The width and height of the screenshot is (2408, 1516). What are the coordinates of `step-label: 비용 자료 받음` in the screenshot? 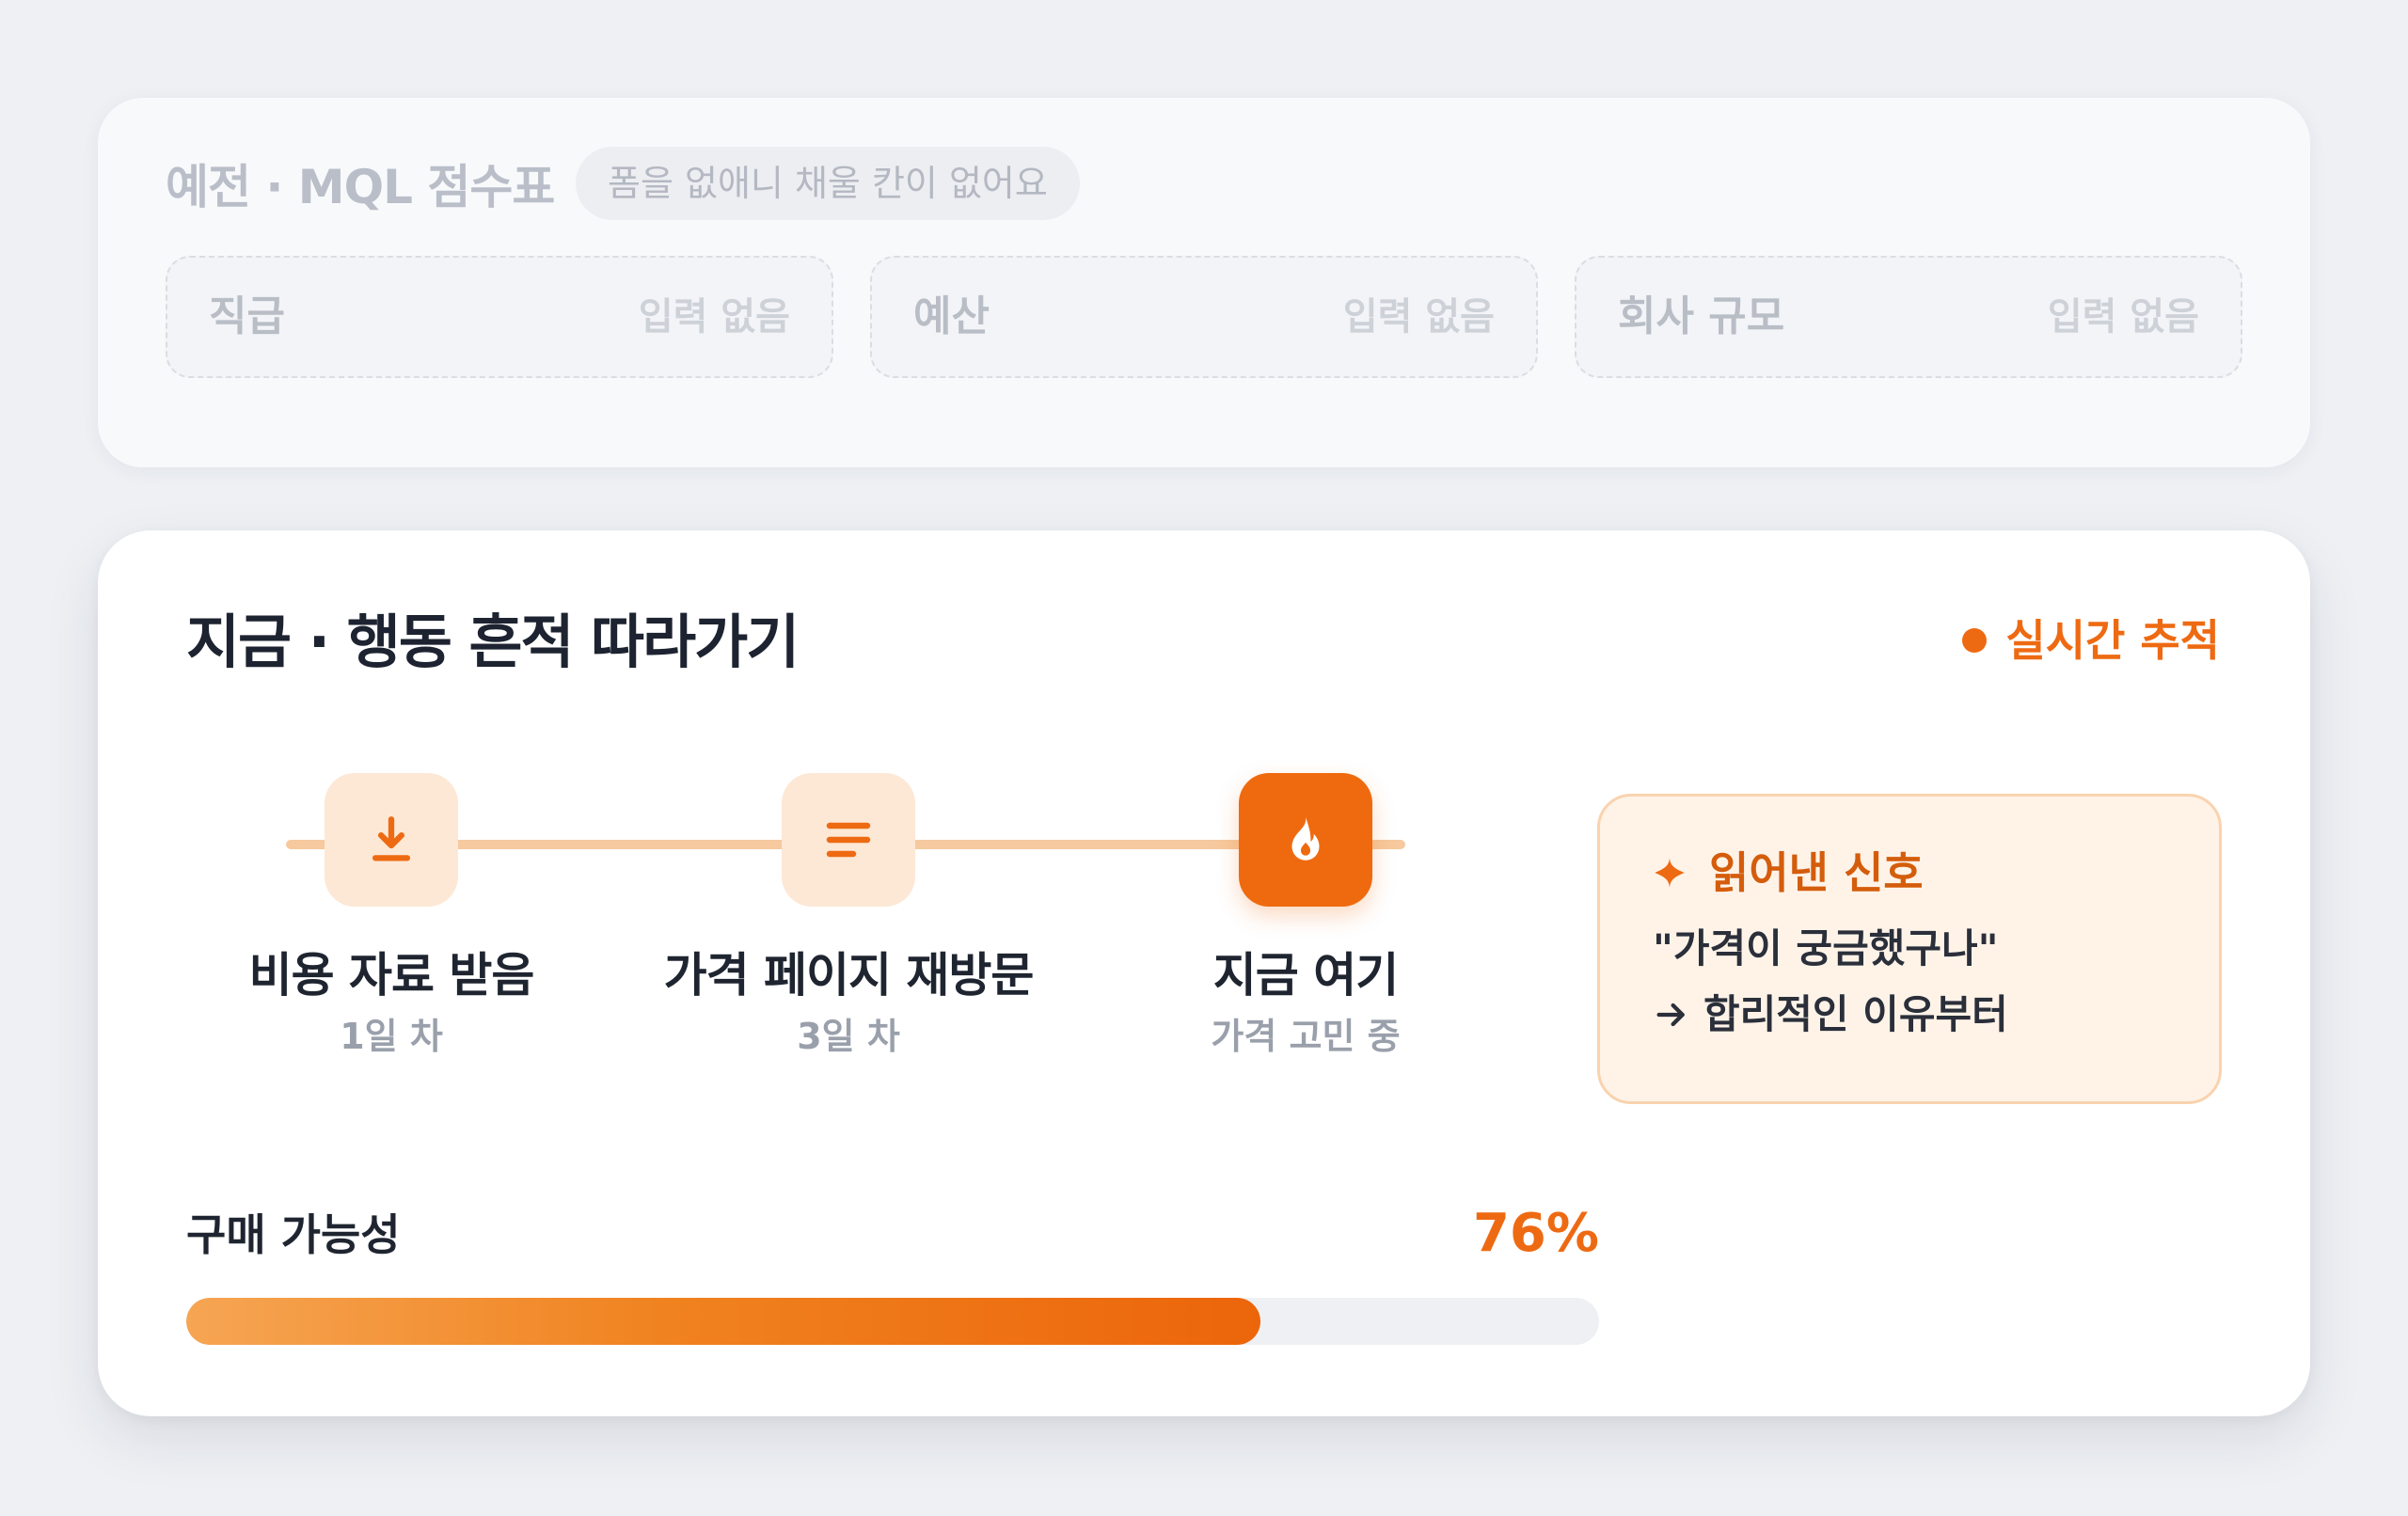 It's located at (391, 975).